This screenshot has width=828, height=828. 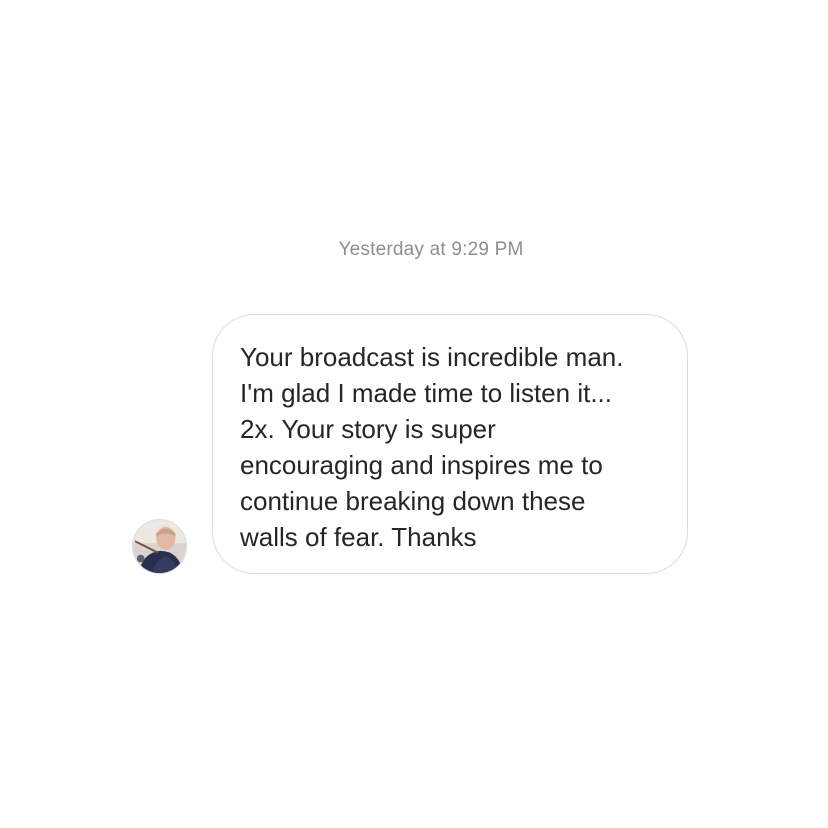 I want to click on profile-photo-icon, so click(x=159, y=546).